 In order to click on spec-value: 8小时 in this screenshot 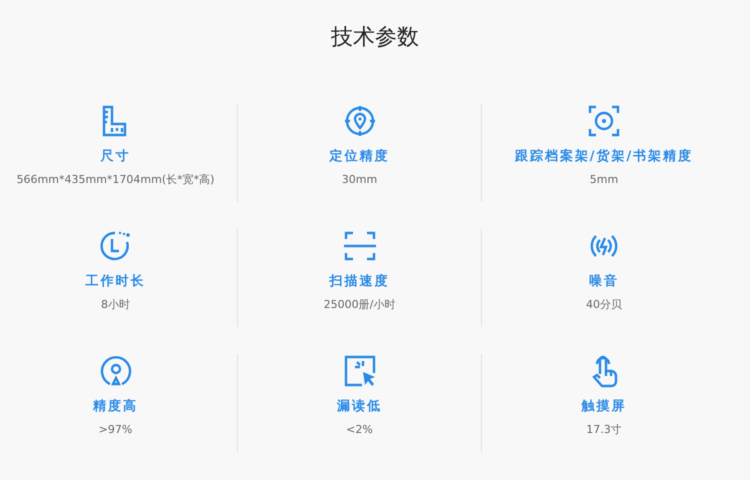, I will do `click(115, 305)`.